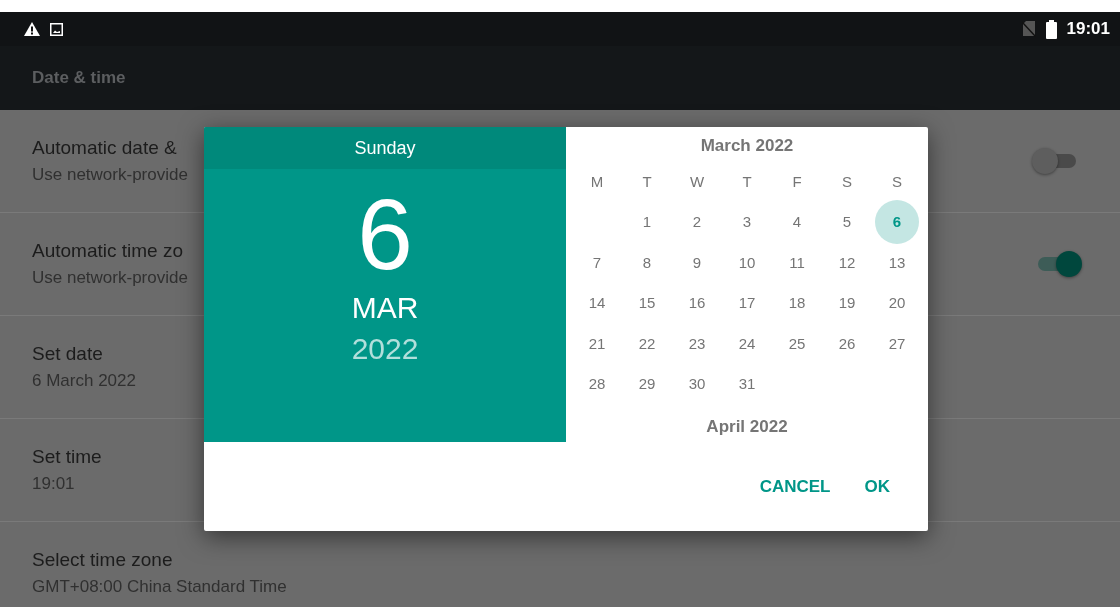 The height and width of the screenshot is (607, 1120). What do you see at coordinates (385, 148) in the screenshot?
I see `weekday-label: Sunday` at bounding box center [385, 148].